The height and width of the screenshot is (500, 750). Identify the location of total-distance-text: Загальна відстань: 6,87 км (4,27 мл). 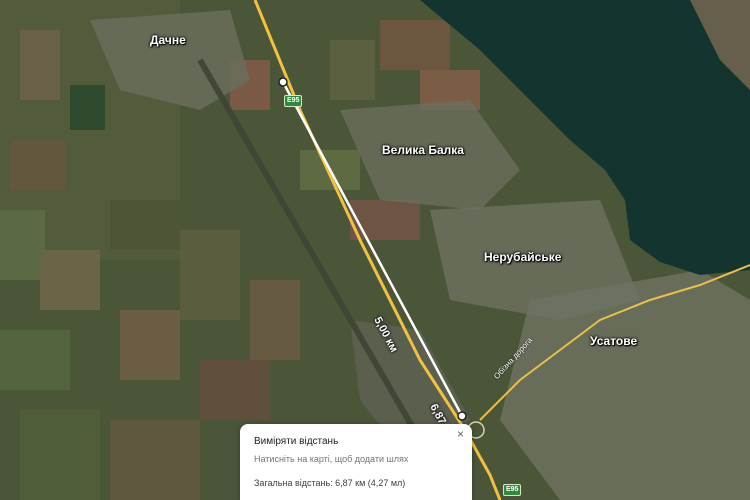
(330, 483).